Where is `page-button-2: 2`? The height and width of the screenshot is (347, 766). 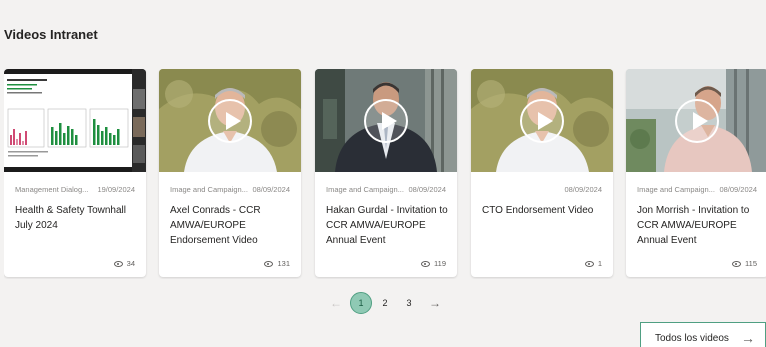
page-button-2: 2 is located at coordinates (385, 303).